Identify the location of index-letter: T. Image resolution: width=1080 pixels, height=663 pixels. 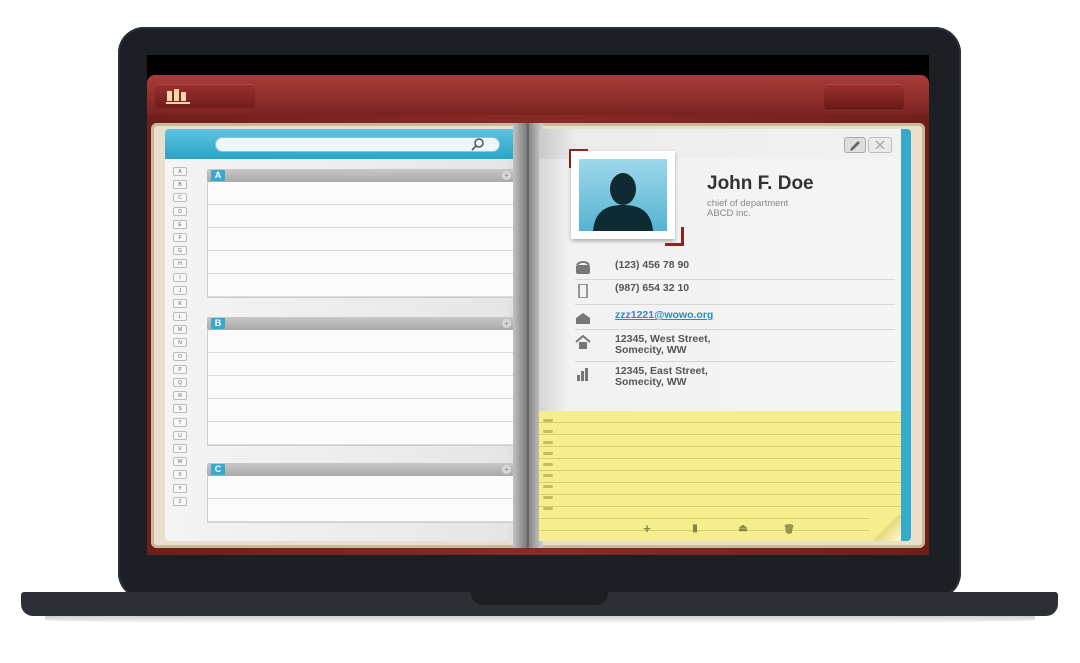
(180, 422).